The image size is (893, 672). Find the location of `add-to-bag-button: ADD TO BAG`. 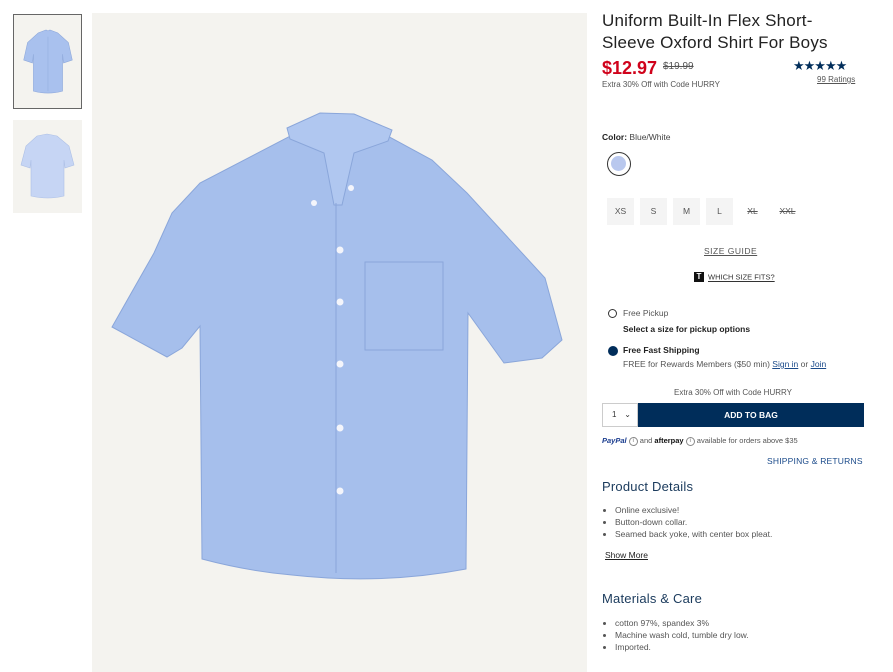

add-to-bag-button: ADD TO BAG is located at coordinates (751, 415).